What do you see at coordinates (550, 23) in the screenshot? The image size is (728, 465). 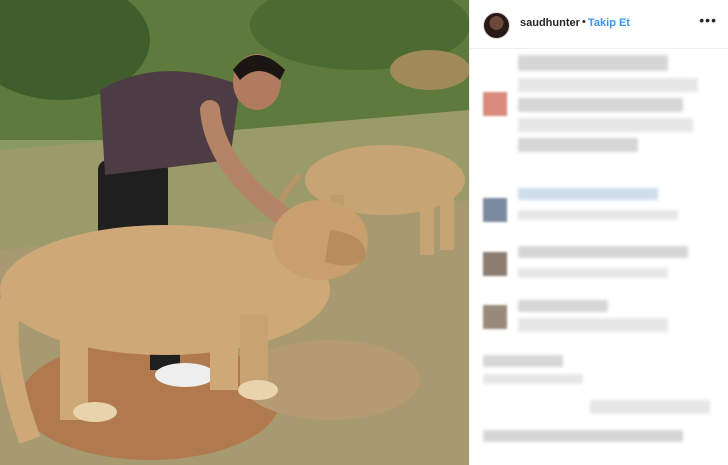 I see `username-link: saudhunter` at bounding box center [550, 23].